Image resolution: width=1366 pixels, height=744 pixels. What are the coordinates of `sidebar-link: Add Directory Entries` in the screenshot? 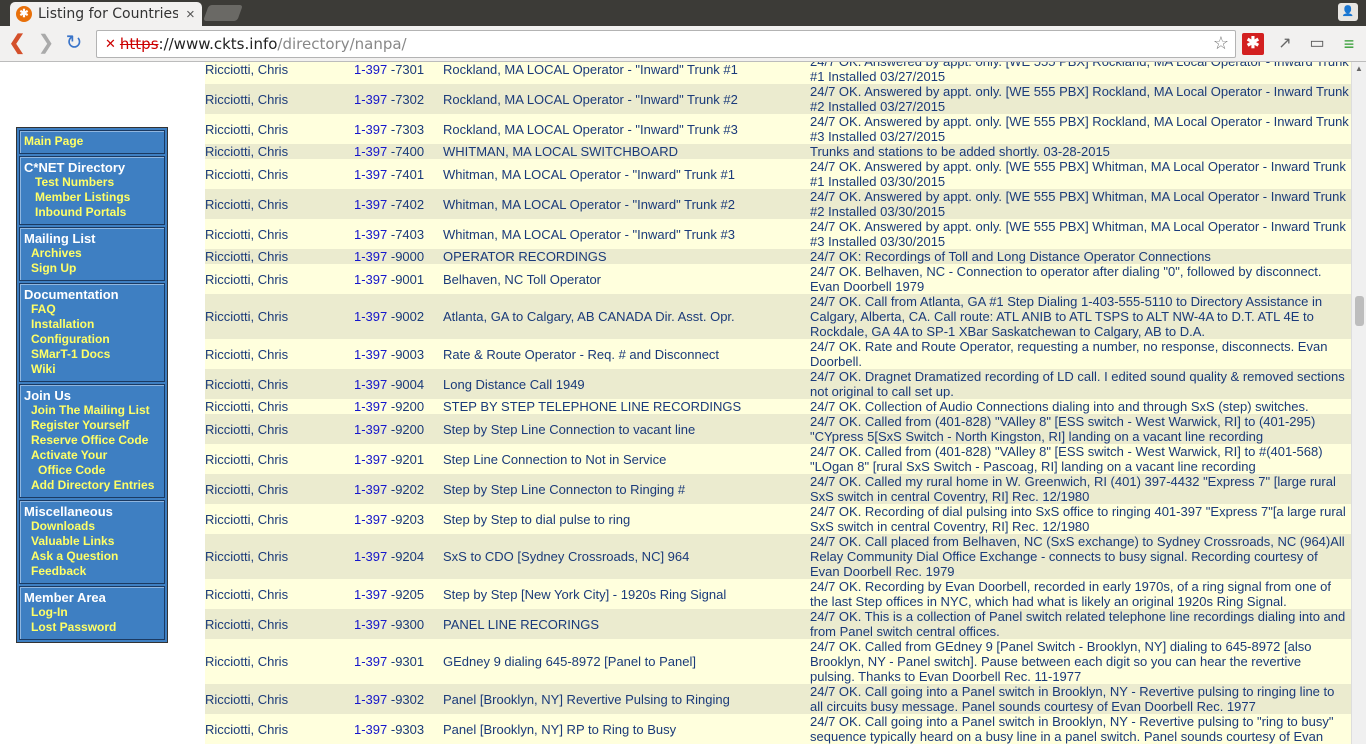 It's located at (92, 485).